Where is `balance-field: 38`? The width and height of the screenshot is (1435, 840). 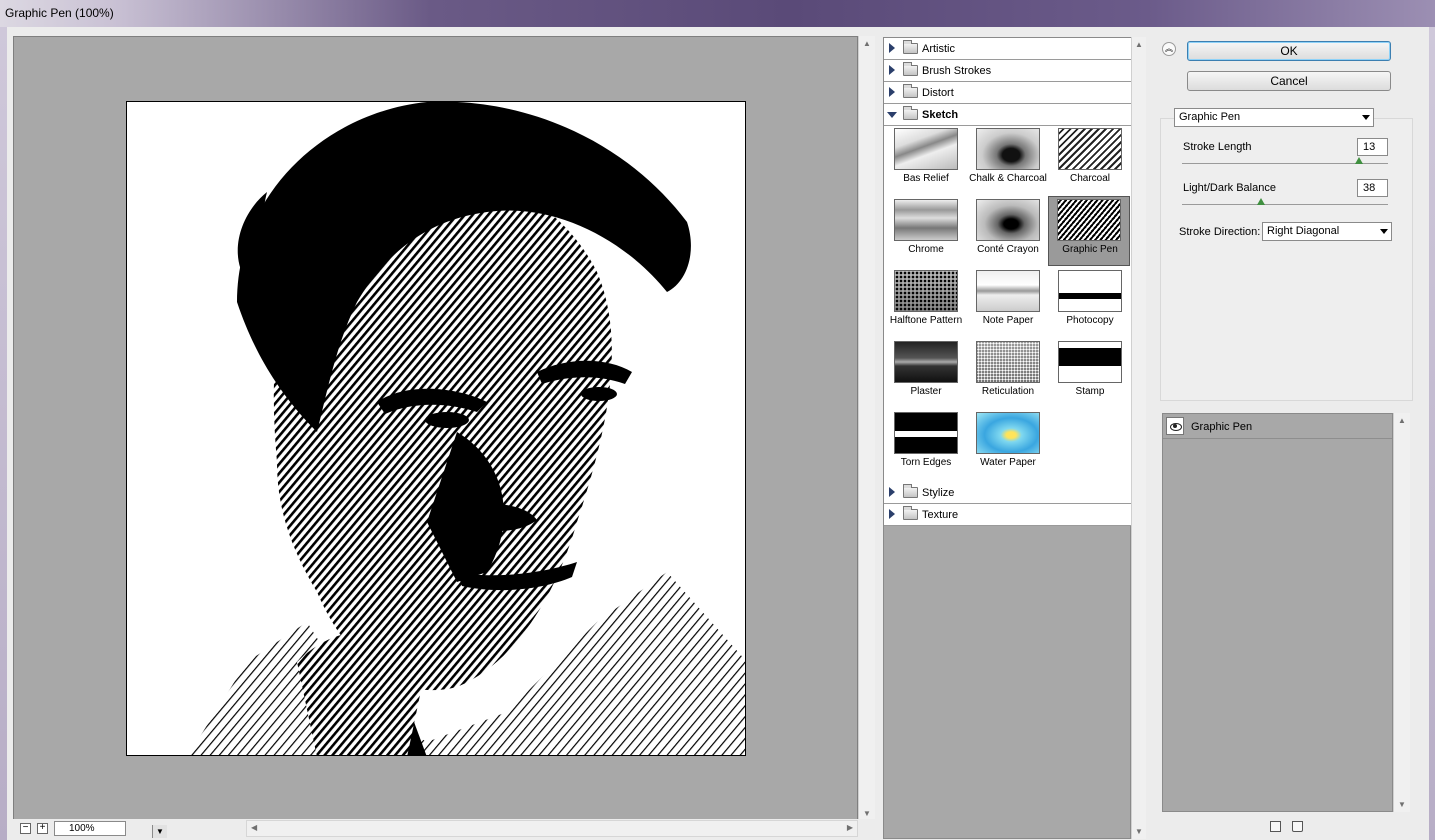 balance-field: 38 is located at coordinates (1372, 188).